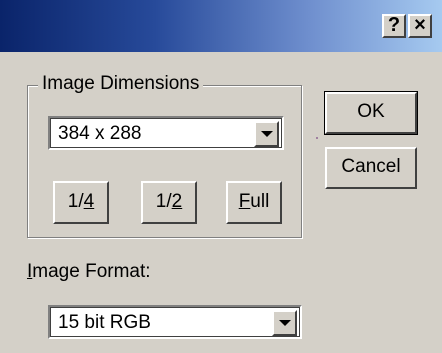 This screenshot has width=442, height=353. Describe the element at coordinates (121, 84) in the screenshot. I see `image-dimensions-label: Image Dimensions` at that location.